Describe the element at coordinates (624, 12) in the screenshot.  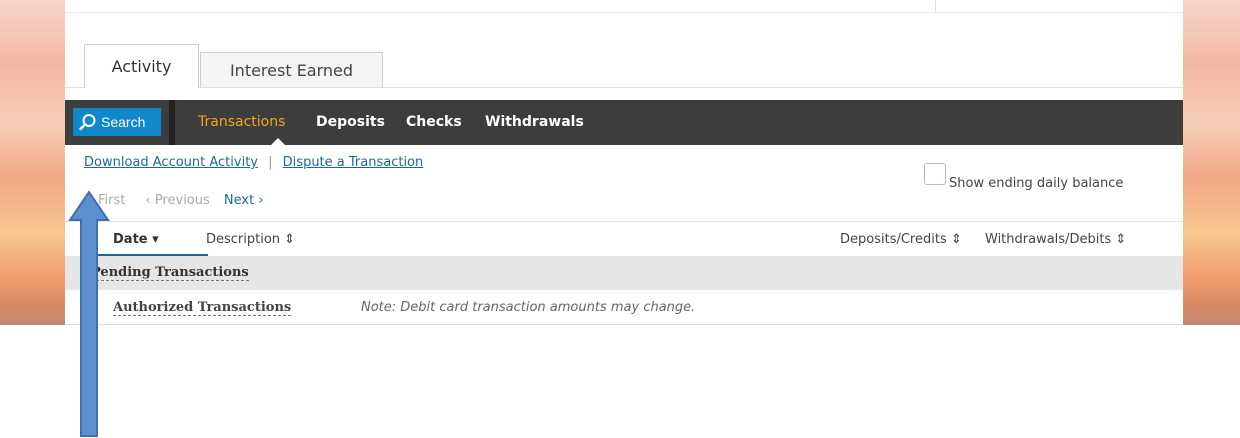
I see `top-line` at that location.